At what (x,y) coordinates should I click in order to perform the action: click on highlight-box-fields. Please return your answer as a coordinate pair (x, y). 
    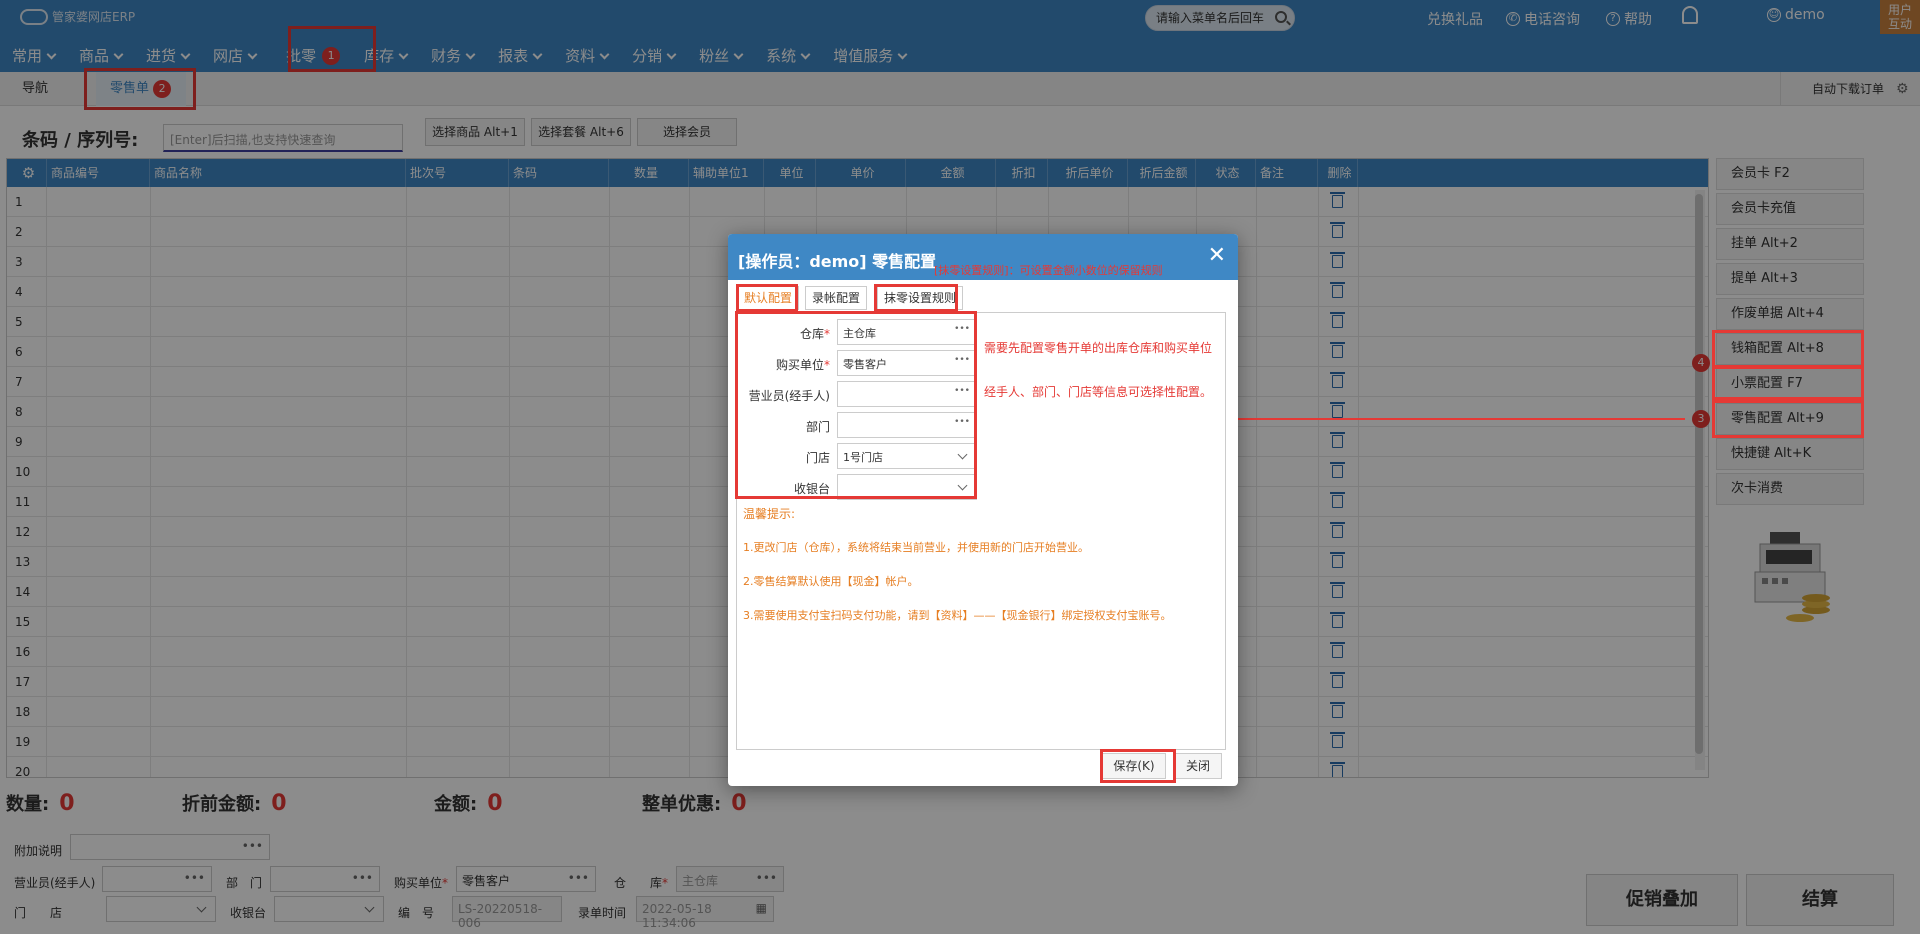
    Looking at the image, I should click on (856, 405).